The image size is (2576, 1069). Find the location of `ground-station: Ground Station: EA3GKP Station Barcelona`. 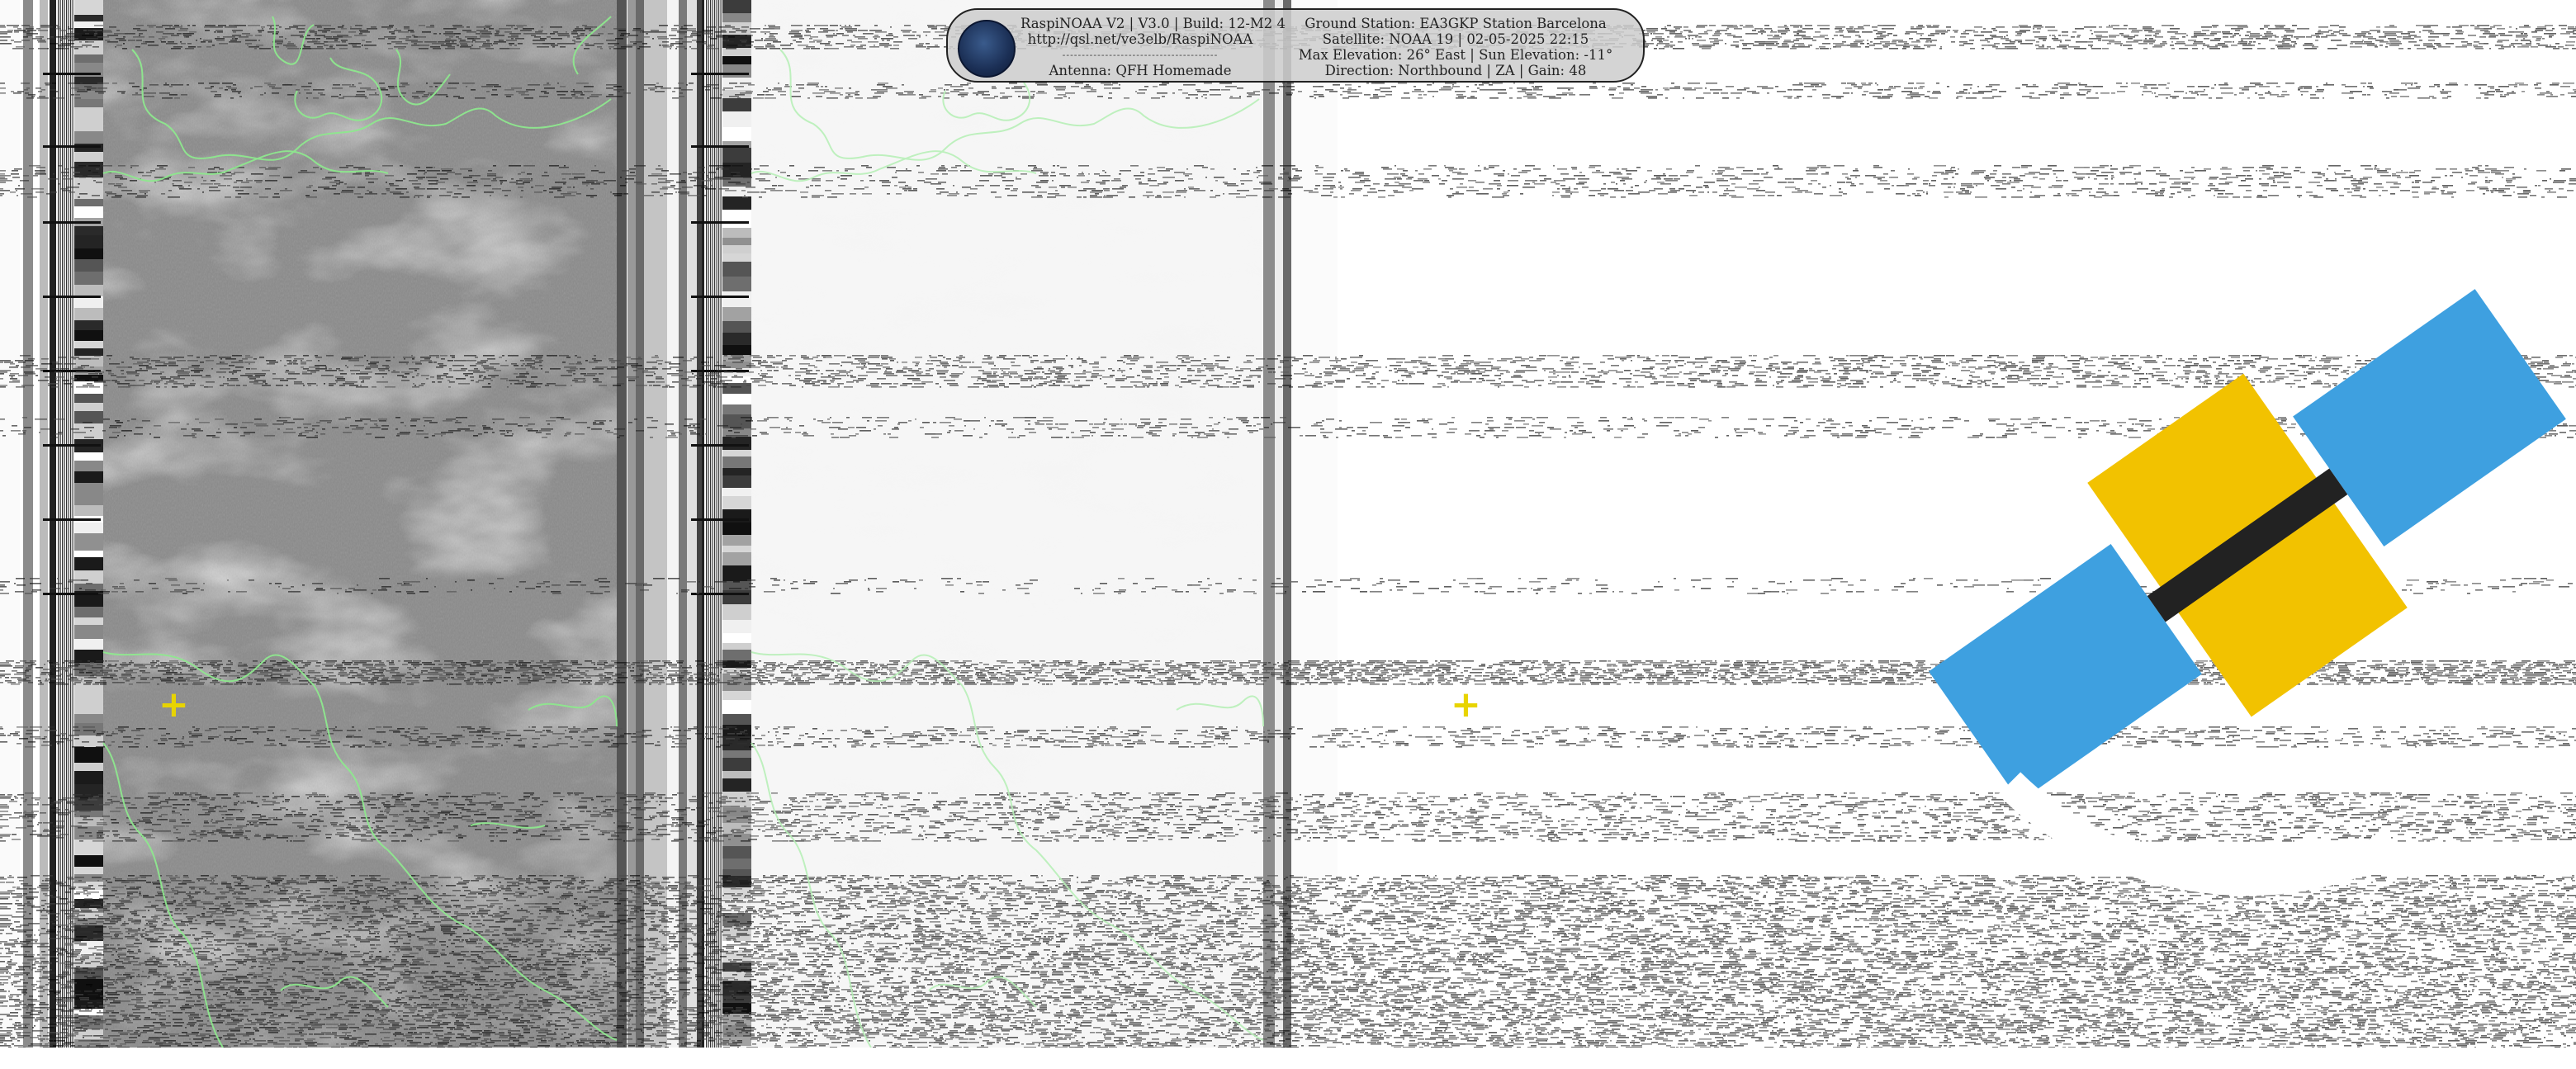

ground-station: Ground Station: EA3GKP Station Barcelona is located at coordinates (1455, 23).